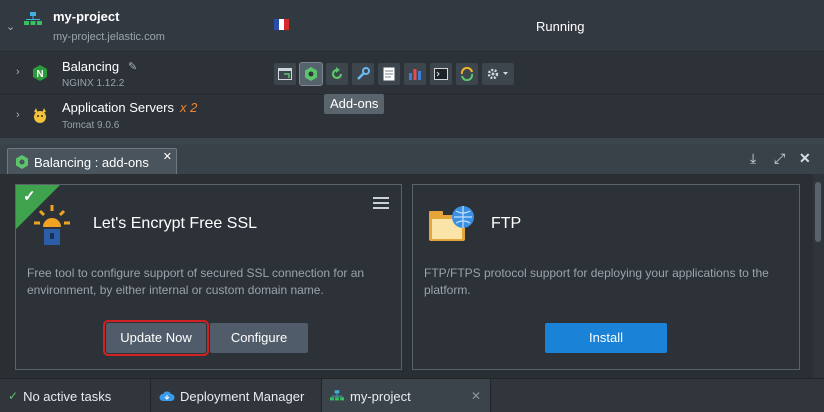  I want to click on restart-icon, so click(337, 74).